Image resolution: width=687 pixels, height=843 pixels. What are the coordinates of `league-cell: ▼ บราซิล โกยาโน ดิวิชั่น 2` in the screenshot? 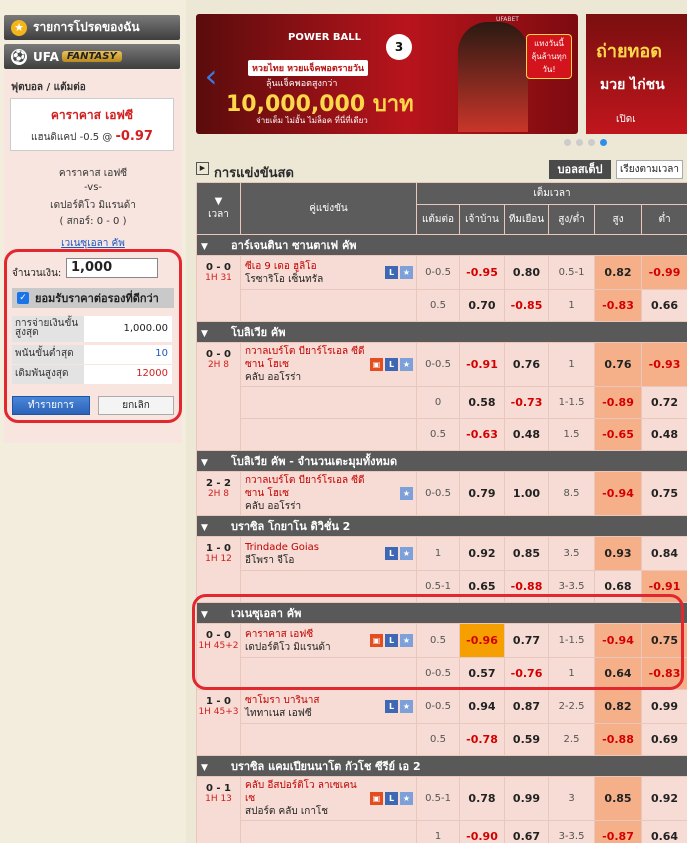 It's located at (441, 526).